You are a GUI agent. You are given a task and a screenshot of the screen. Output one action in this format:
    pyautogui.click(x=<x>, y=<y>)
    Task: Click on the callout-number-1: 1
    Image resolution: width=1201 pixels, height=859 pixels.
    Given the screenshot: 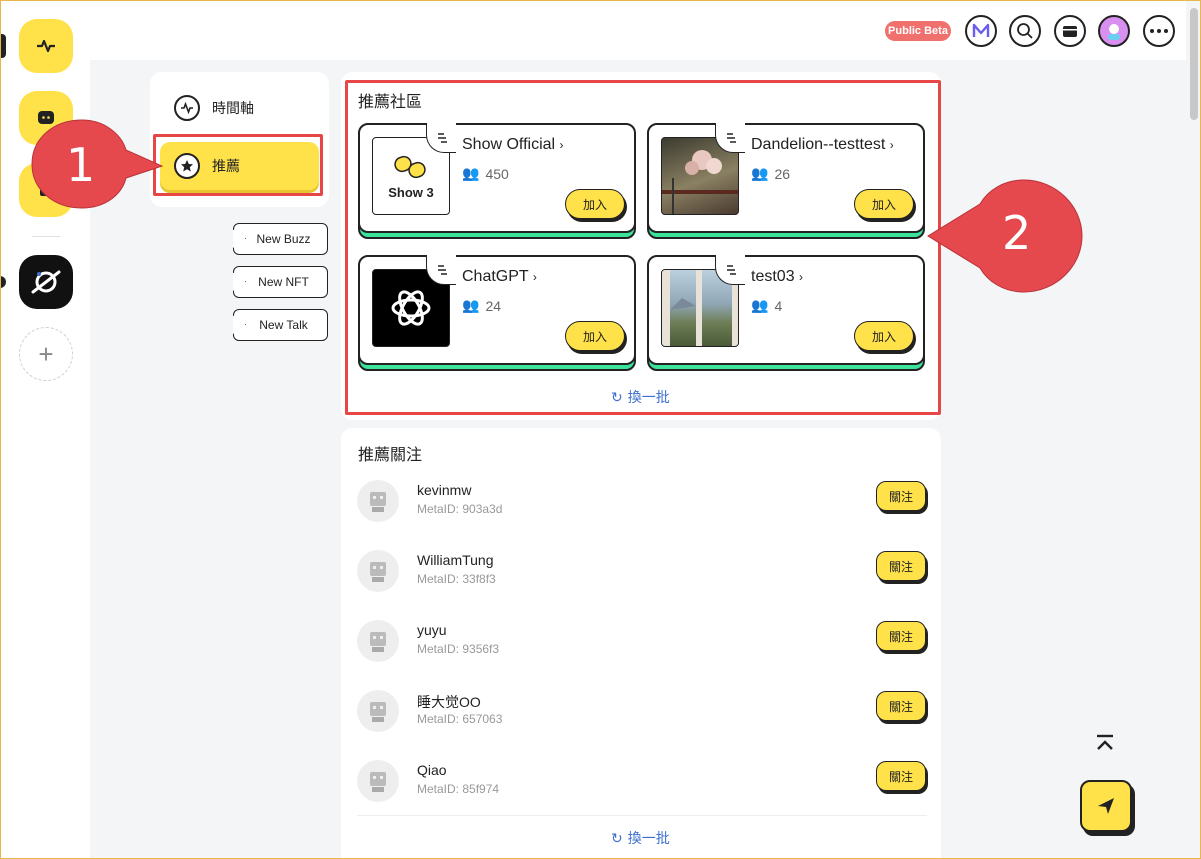 What is the action you would take?
    pyautogui.click(x=81, y=165)
    